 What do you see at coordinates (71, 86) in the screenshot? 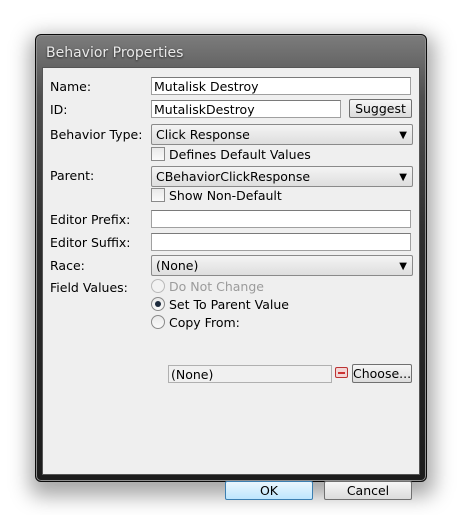
I see `name-label: Name:` at bounding box center [71, 86].